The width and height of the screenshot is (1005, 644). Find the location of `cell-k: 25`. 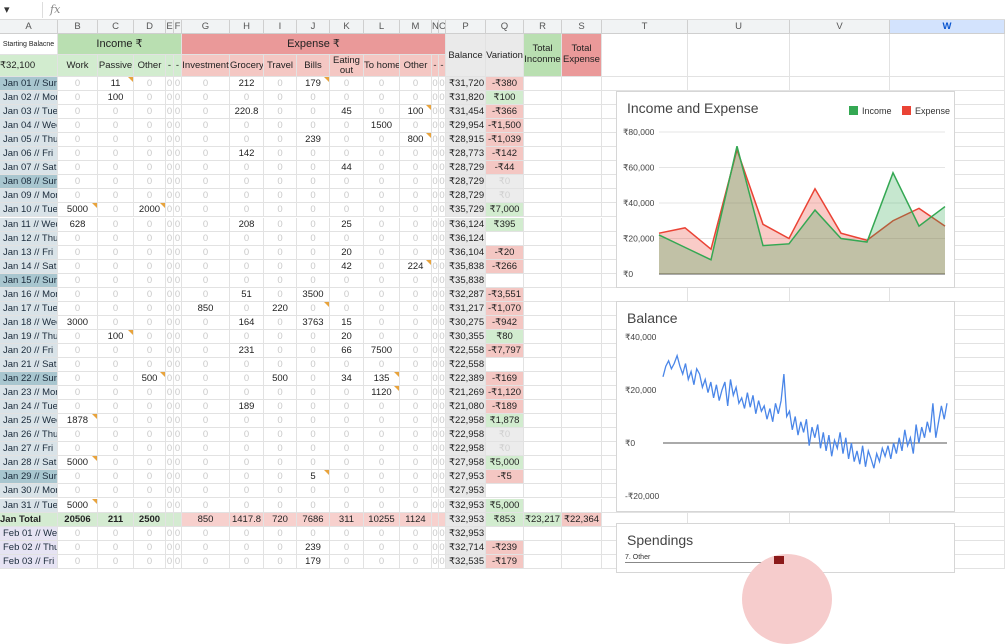

cell-k: 25 is located at coordinates (347, 225).